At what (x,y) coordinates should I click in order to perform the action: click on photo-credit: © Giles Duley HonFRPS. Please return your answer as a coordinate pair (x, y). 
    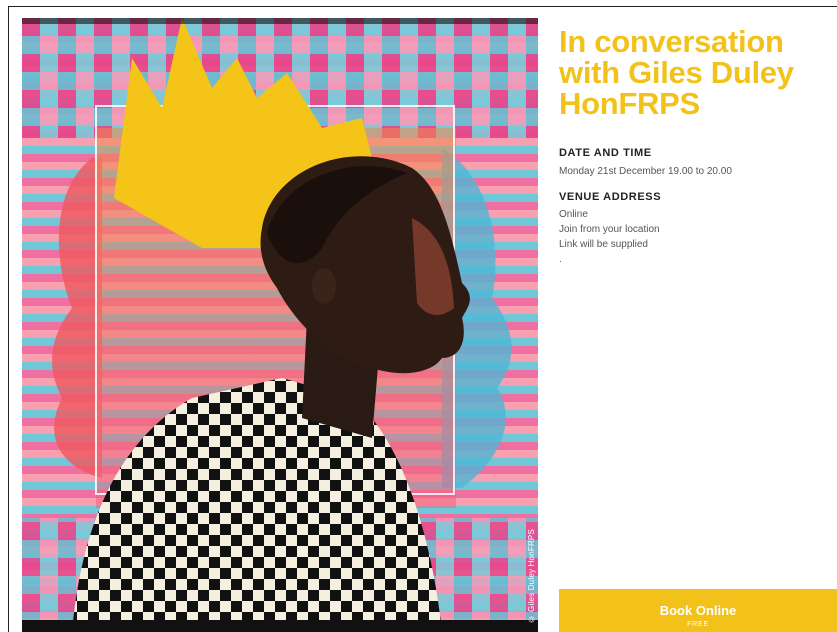
    Looking at the image, I should click on (531, 576).